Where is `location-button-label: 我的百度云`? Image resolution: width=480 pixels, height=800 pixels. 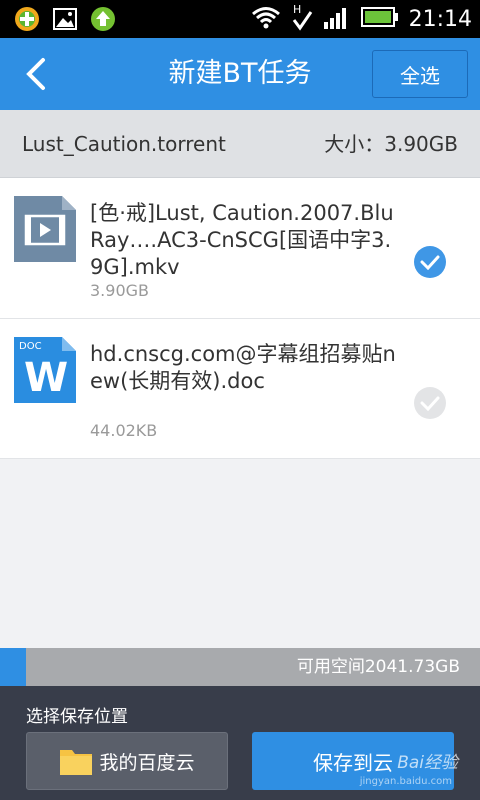 location-button-label: 我的百度云 is located at coordinates (147, 762).